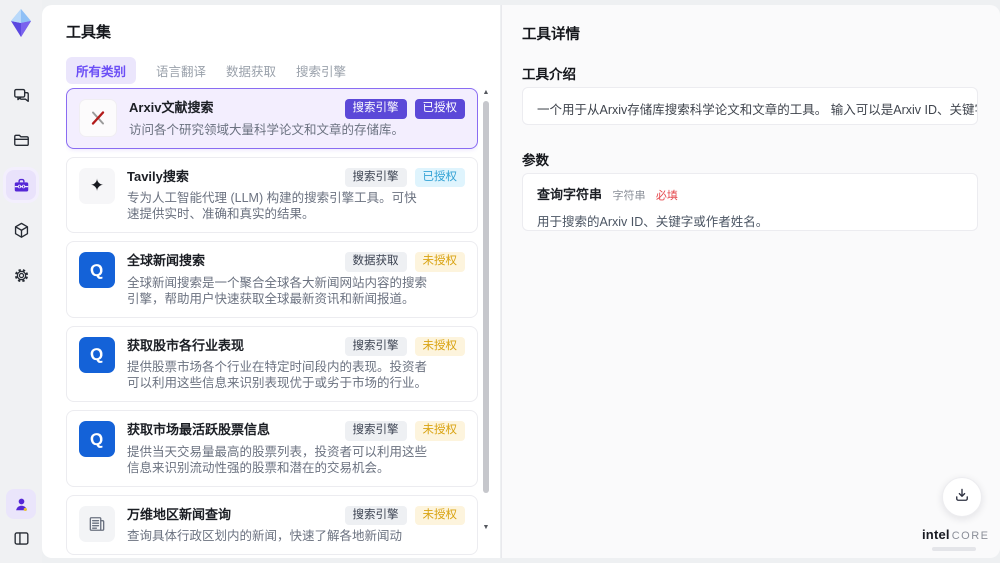 This screenshot has width=1000, height=563. Describe the element at coordinates (158, 176) in the screenshot. I see `tool-name: Tavily搜索` at that location.